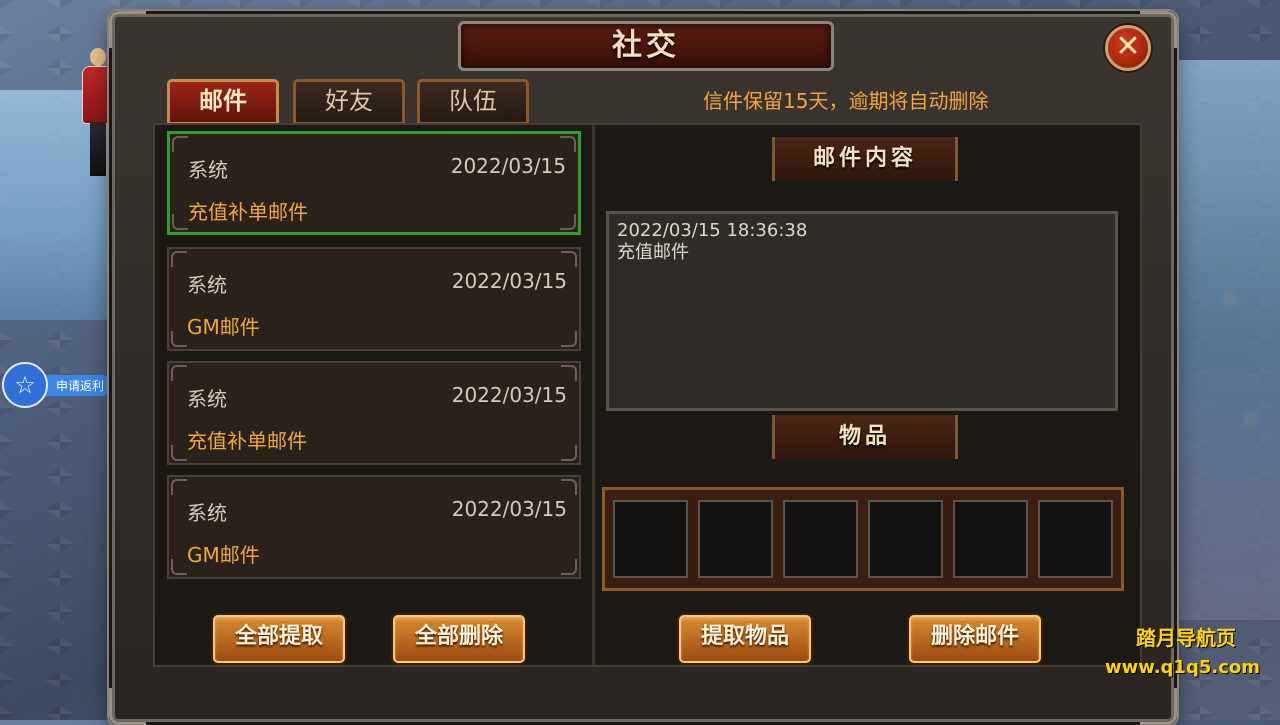 This screenshot has height=725, width=1280. What do you see at coordinates (1128, 48) in the screenshot?
I see `close-icon: ✕` at bounding box center [1128, 48].